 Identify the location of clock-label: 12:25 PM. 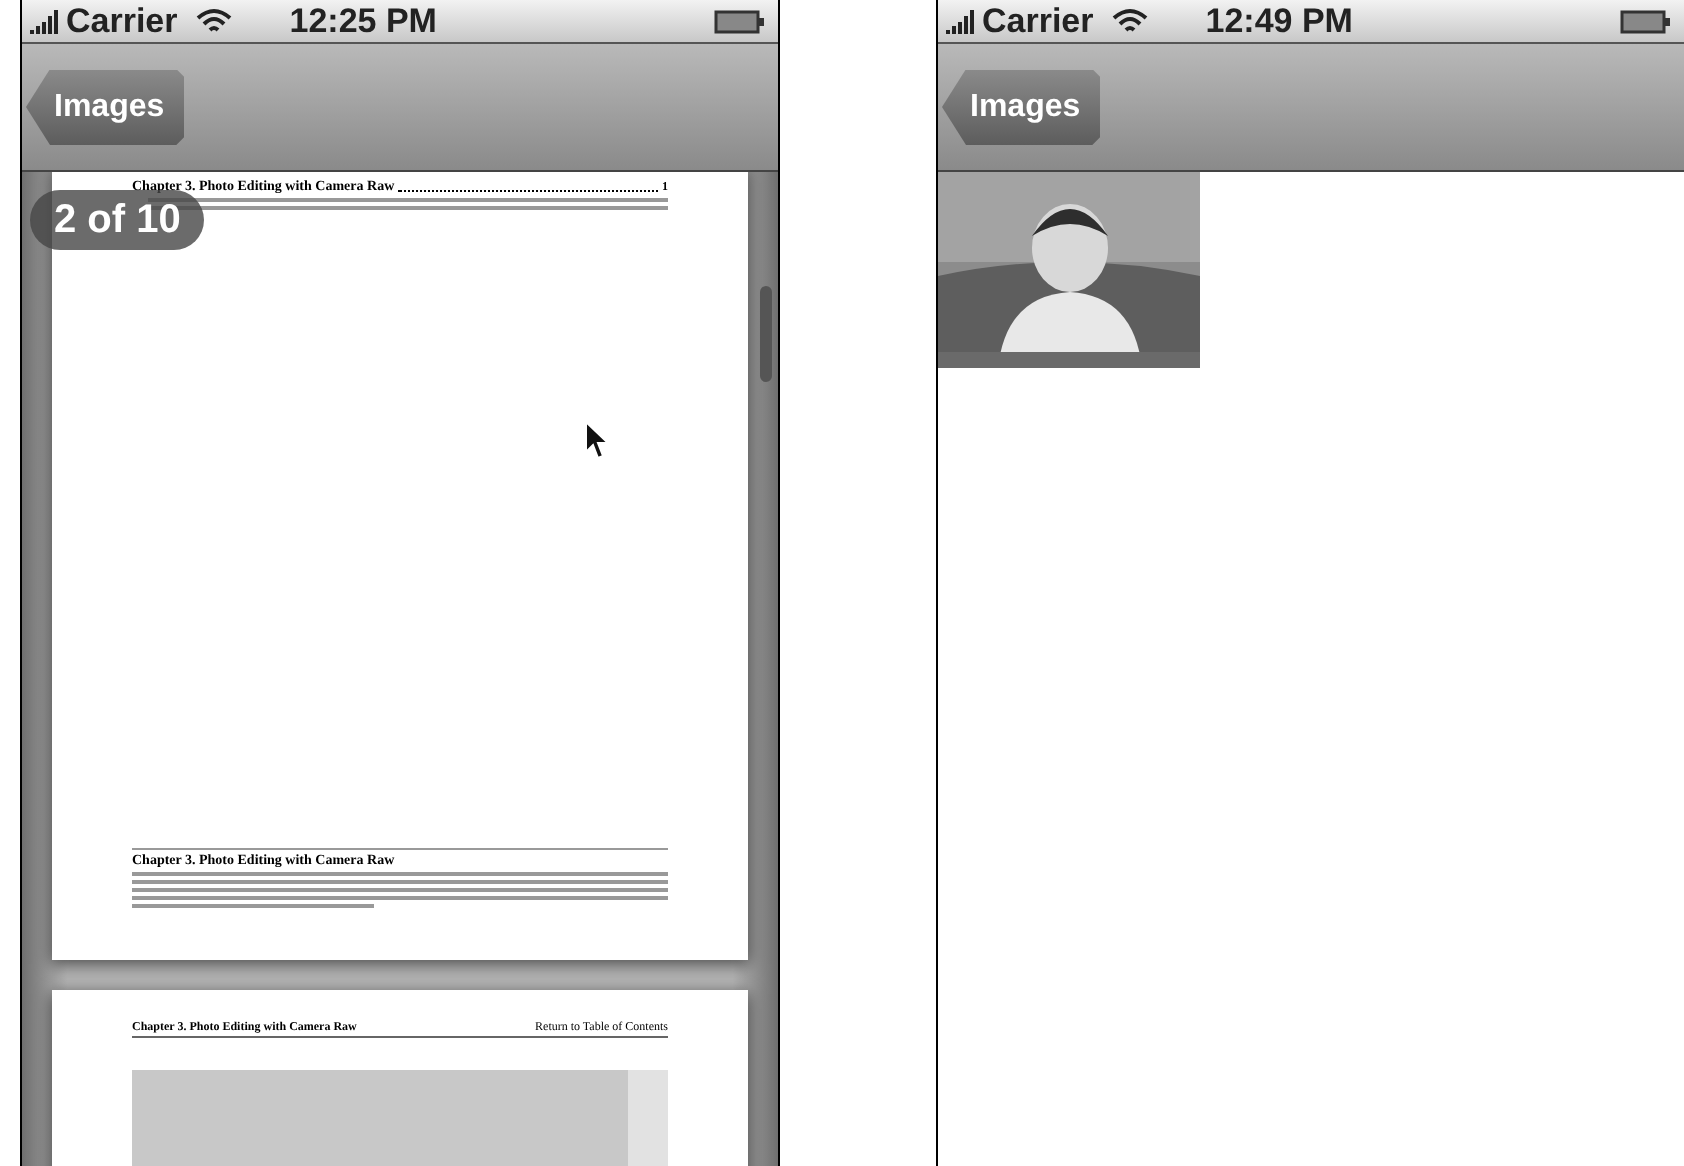
(363, 21).